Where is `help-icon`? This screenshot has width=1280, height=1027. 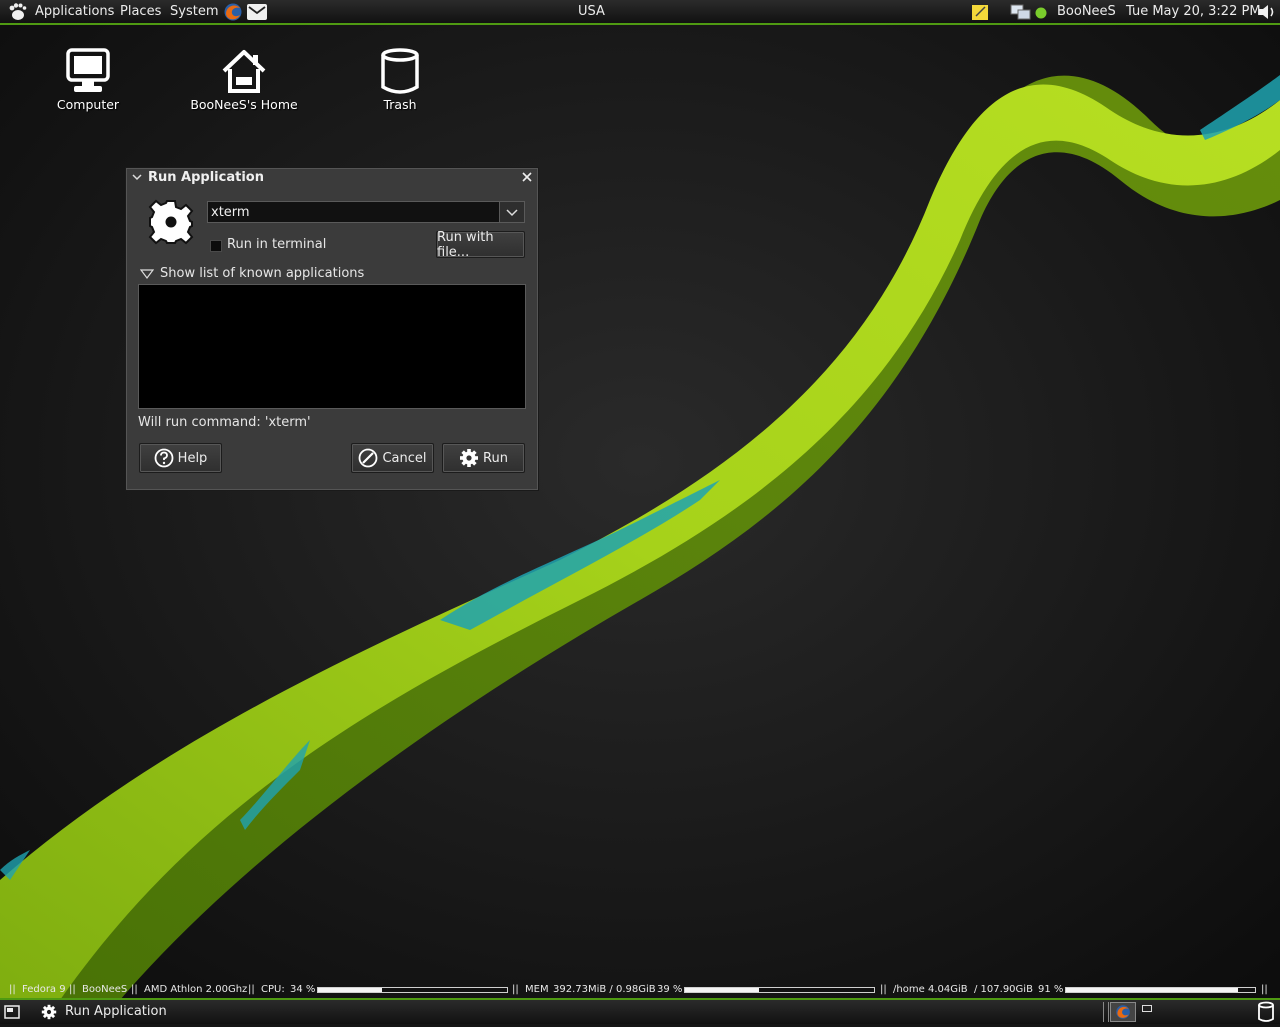
help-icon is located at coordinates (164, 458).